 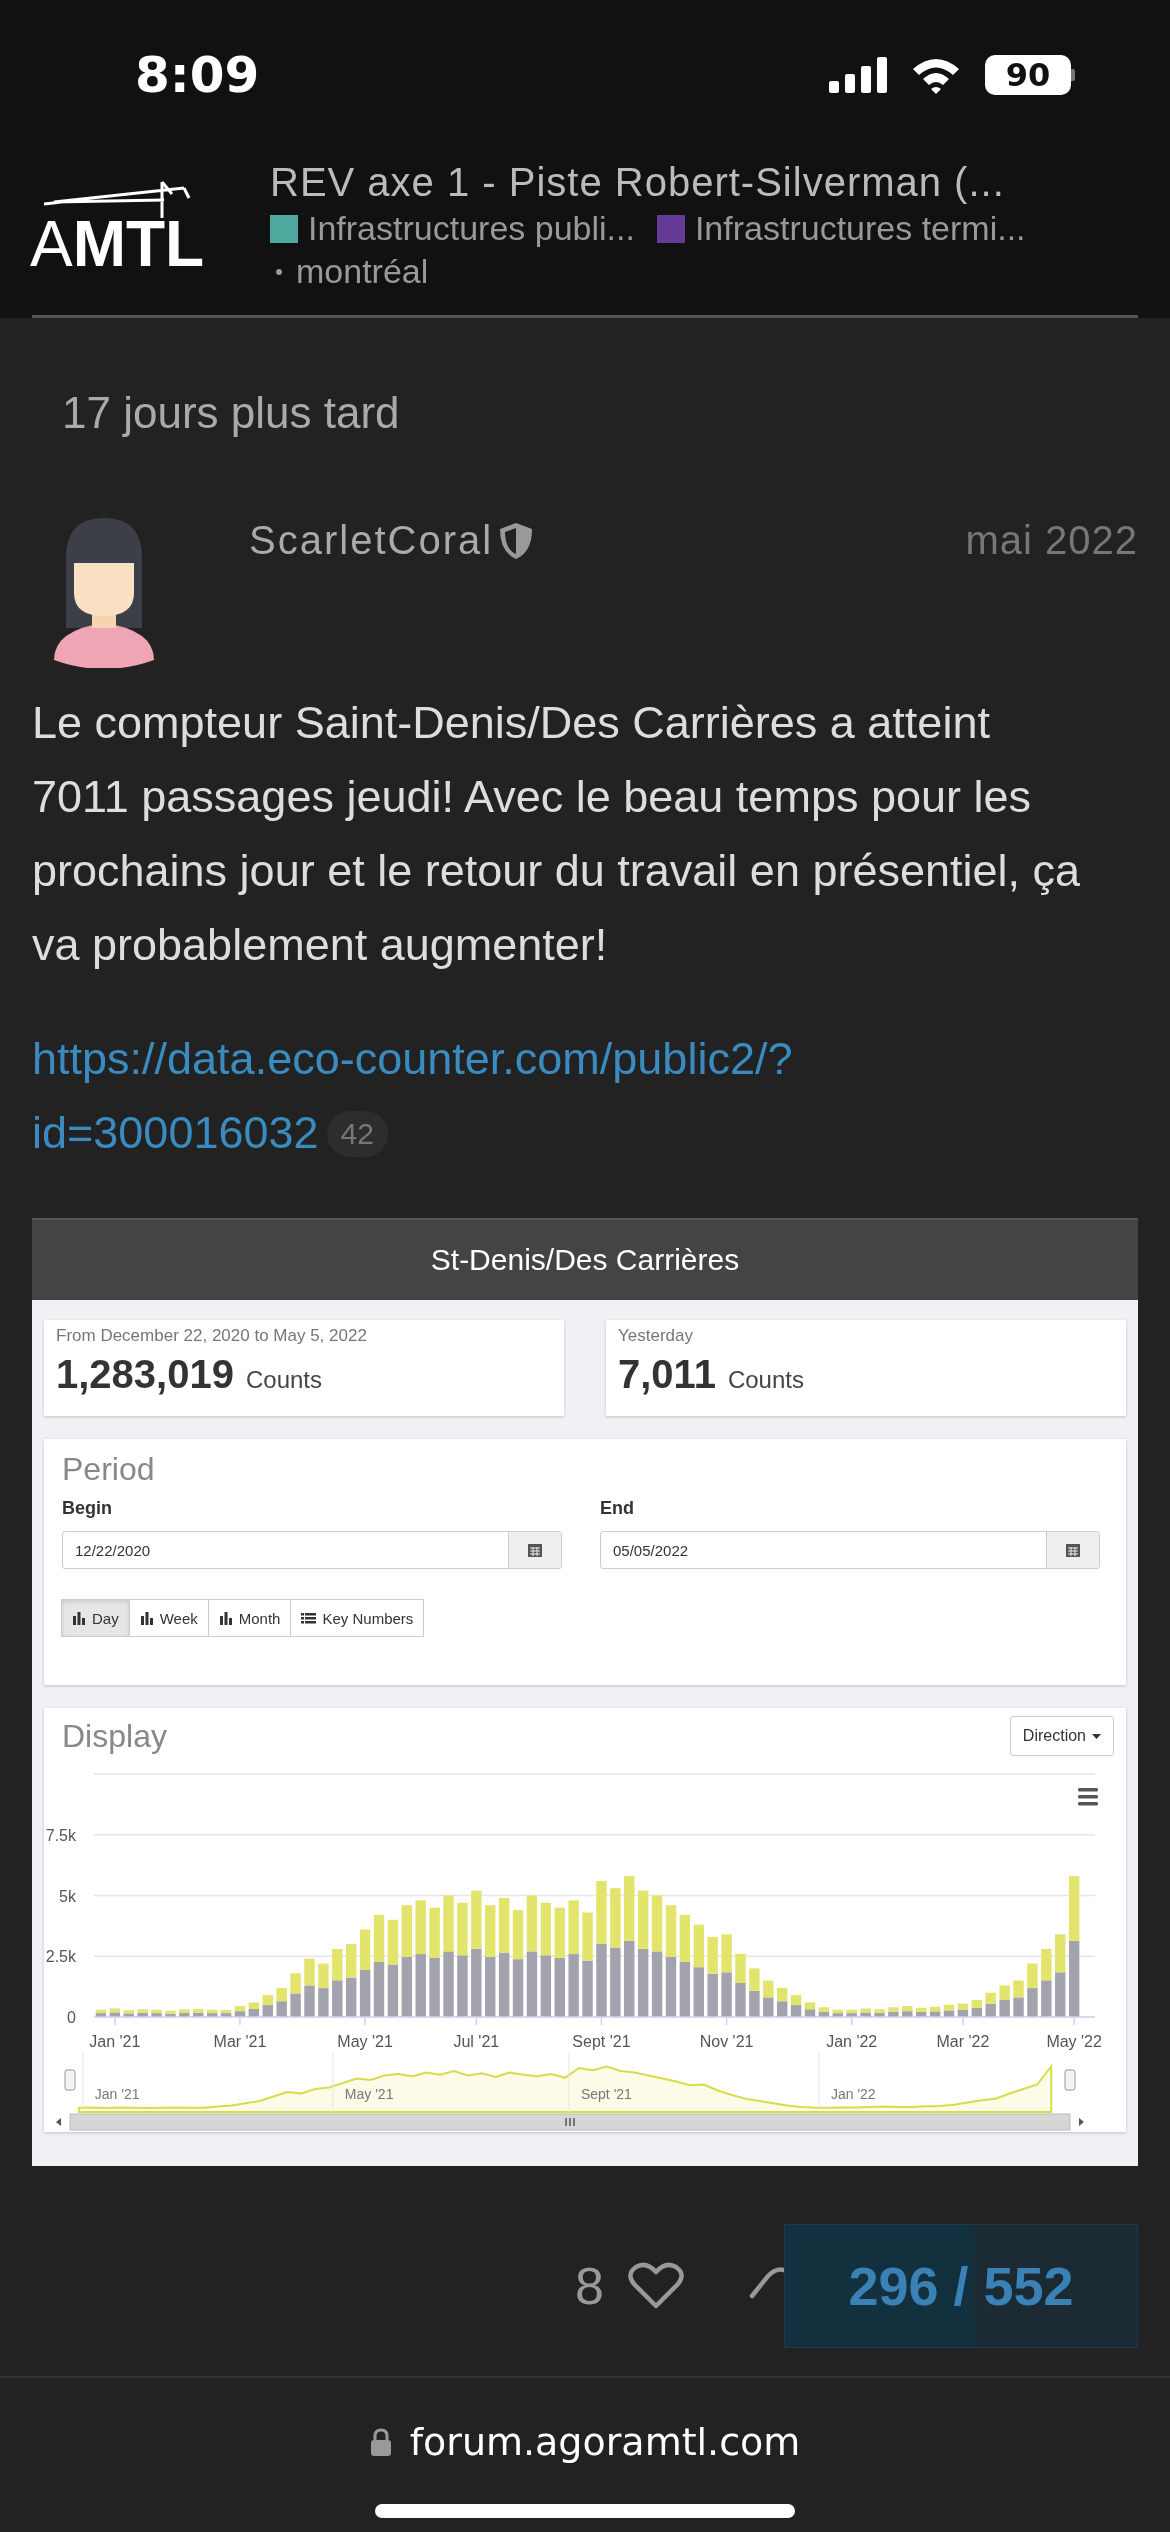 I want to click on like-count: 8, so click(x=589, y=2286).